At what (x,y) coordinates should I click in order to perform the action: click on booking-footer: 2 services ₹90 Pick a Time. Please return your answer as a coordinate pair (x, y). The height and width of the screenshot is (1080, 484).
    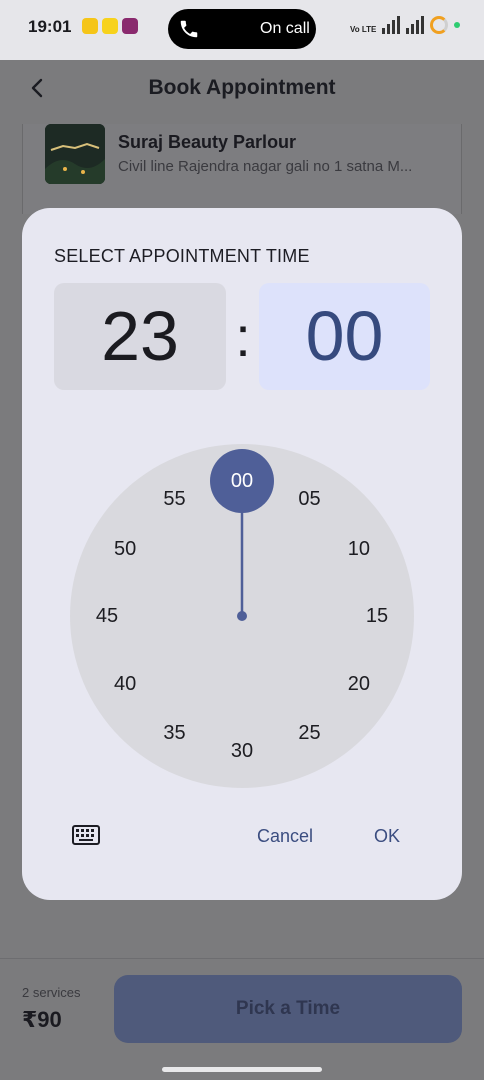
    Looking at the image, I should click on (242, 1019).